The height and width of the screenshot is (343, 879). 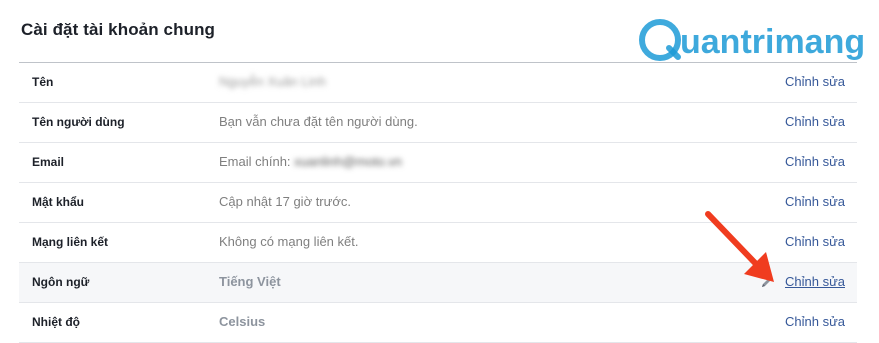 I want to click on row-label: Nhiệt độ, so click(x=56, y=322).